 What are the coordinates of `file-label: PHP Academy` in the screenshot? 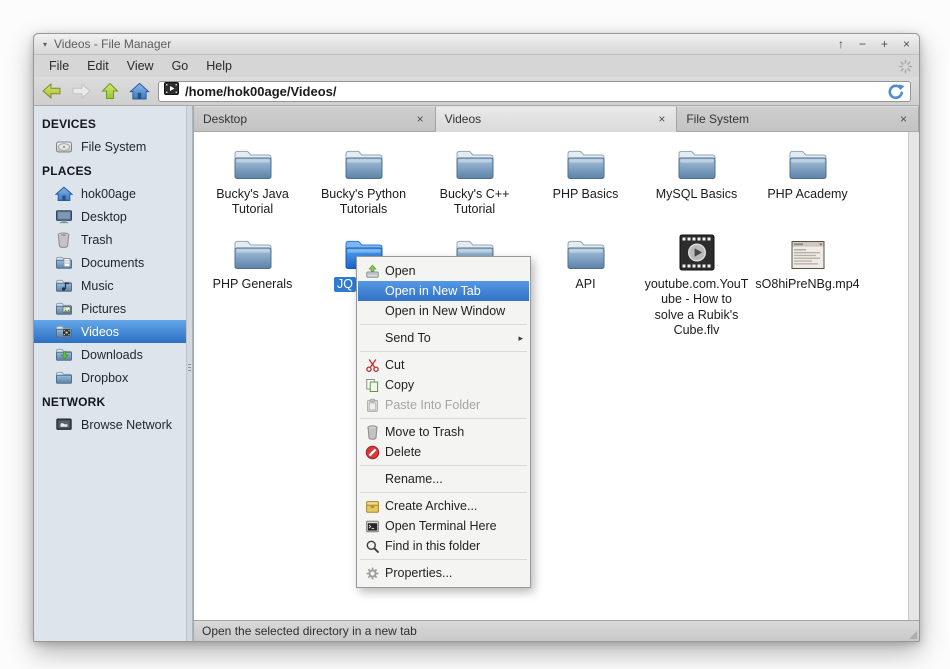 It's located at (807, 194).